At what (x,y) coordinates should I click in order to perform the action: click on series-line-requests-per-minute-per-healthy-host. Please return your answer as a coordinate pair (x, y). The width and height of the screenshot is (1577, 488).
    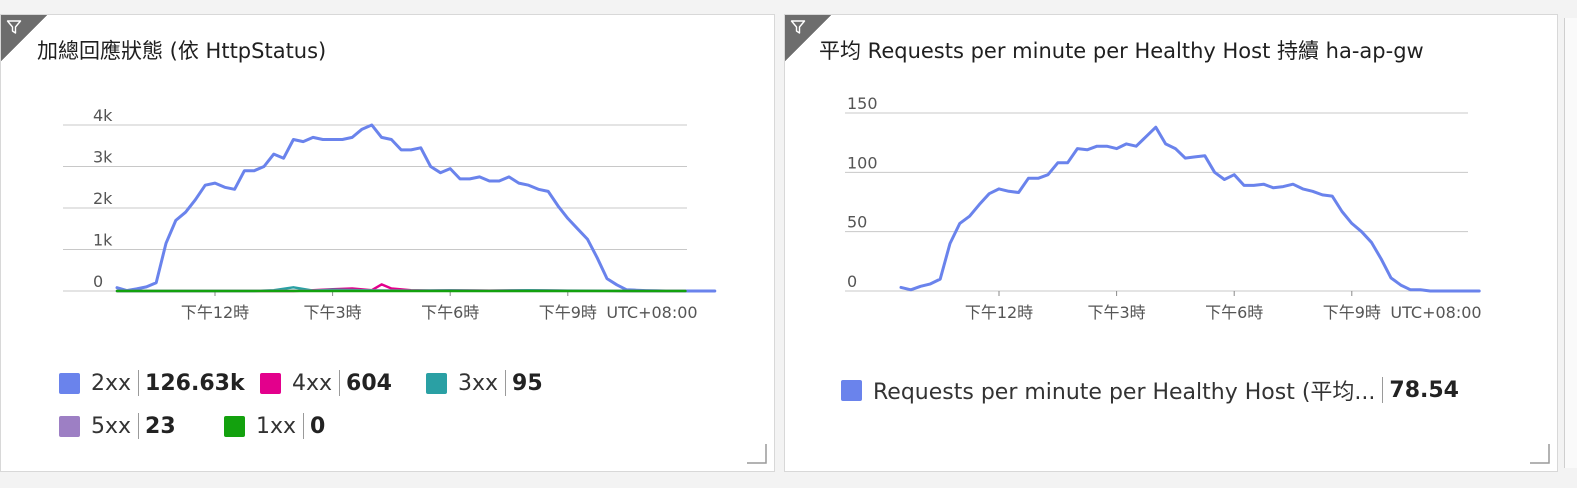
    Looking at the image, I should click on (1190, 209).